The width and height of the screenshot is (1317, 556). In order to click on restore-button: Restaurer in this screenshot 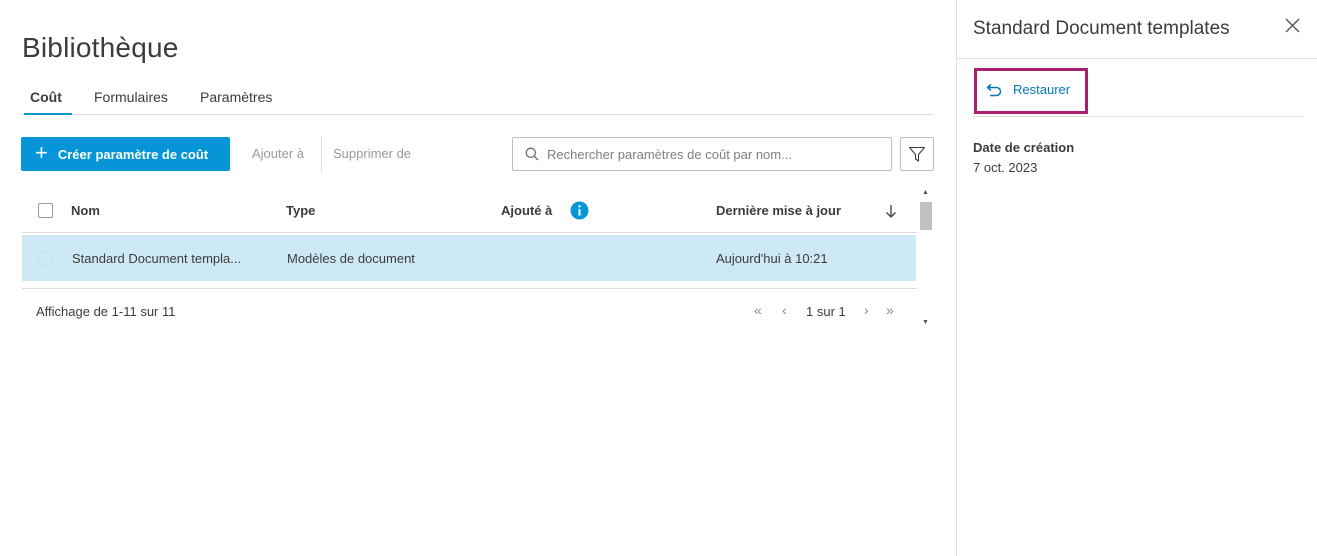, I will do `click(1028, 89)`.